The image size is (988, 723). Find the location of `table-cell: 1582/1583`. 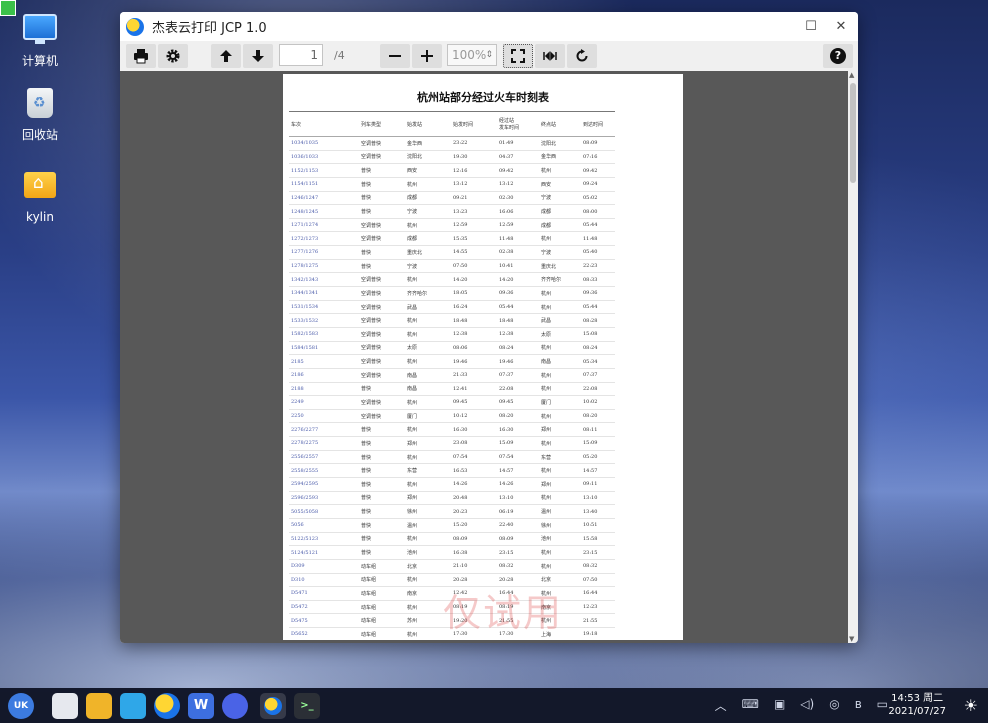

table-cell: 1582/1583 is located at coordinates (324, 334).